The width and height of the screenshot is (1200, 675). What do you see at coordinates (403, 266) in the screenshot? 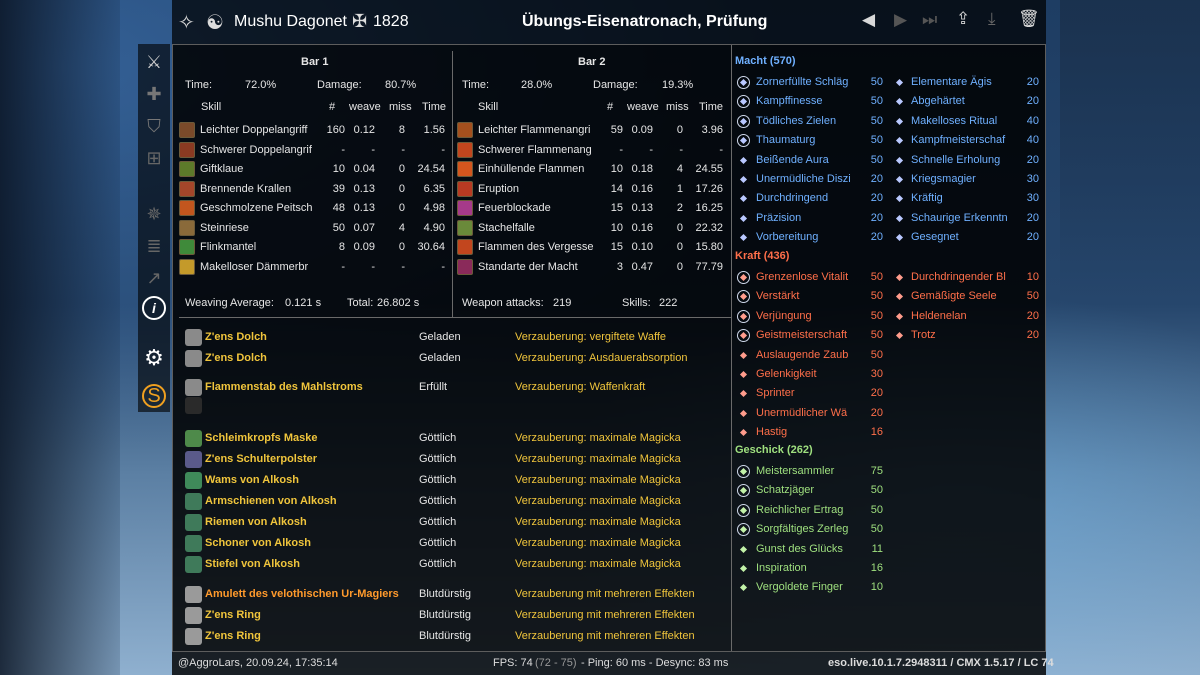
I see `skill-miss: -` at bounding box center [403, 266].